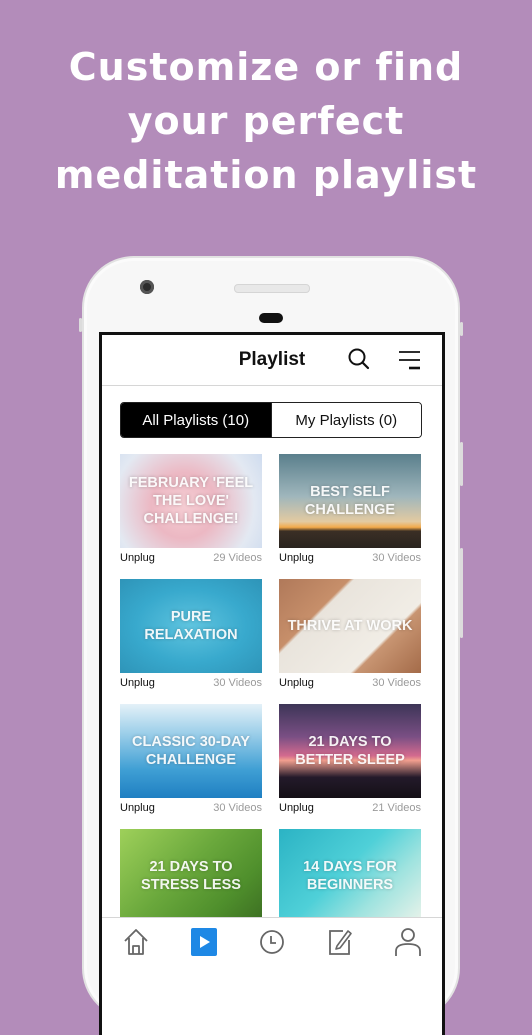 The height and width of the screenshot is (1035, 532). Describe the element at coordinates (461, 593) in the screenshot. I see `phone-power-button` at that location.